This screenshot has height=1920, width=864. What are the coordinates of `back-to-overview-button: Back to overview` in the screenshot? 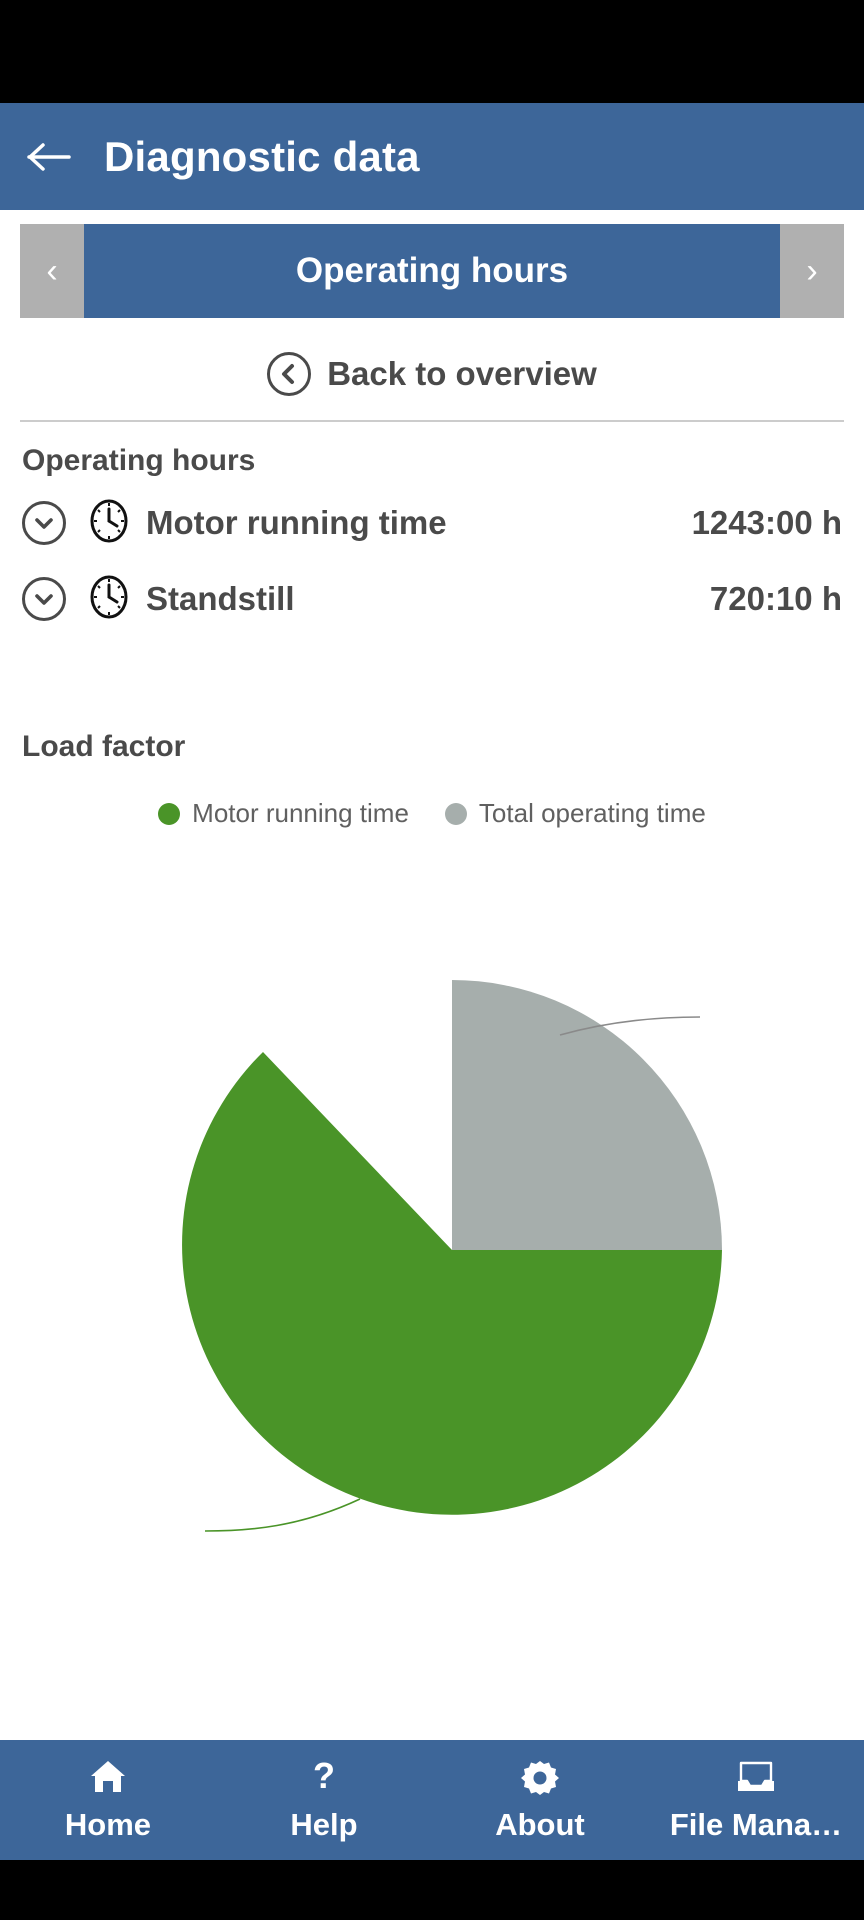 It's located at (432, 387).